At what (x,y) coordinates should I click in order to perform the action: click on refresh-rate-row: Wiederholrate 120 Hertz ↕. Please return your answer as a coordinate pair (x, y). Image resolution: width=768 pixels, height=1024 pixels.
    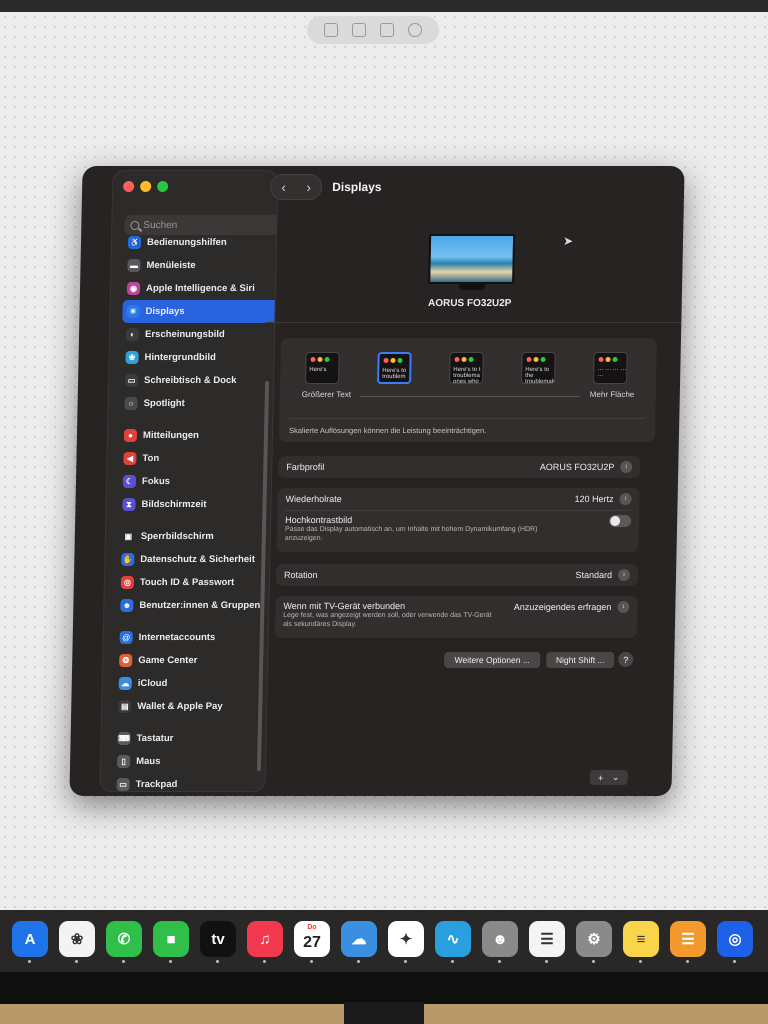
    Looking at the image, I should click on (458, 499).